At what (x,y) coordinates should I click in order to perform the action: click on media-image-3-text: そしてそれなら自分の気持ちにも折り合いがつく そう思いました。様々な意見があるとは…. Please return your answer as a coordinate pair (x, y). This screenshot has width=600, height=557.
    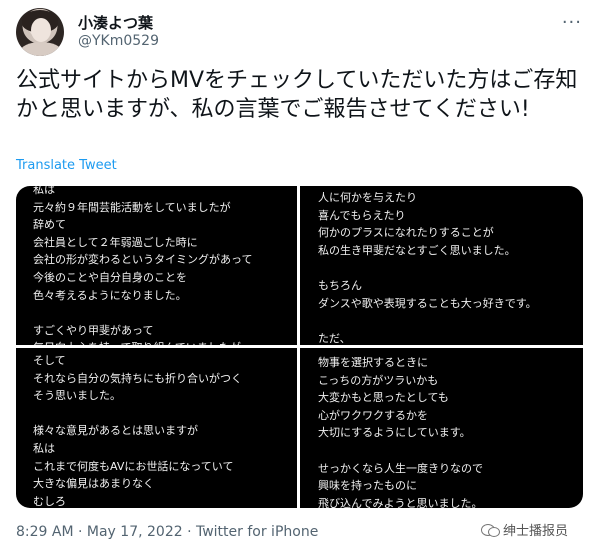
    Looking at the image, I should click on (137, 430).